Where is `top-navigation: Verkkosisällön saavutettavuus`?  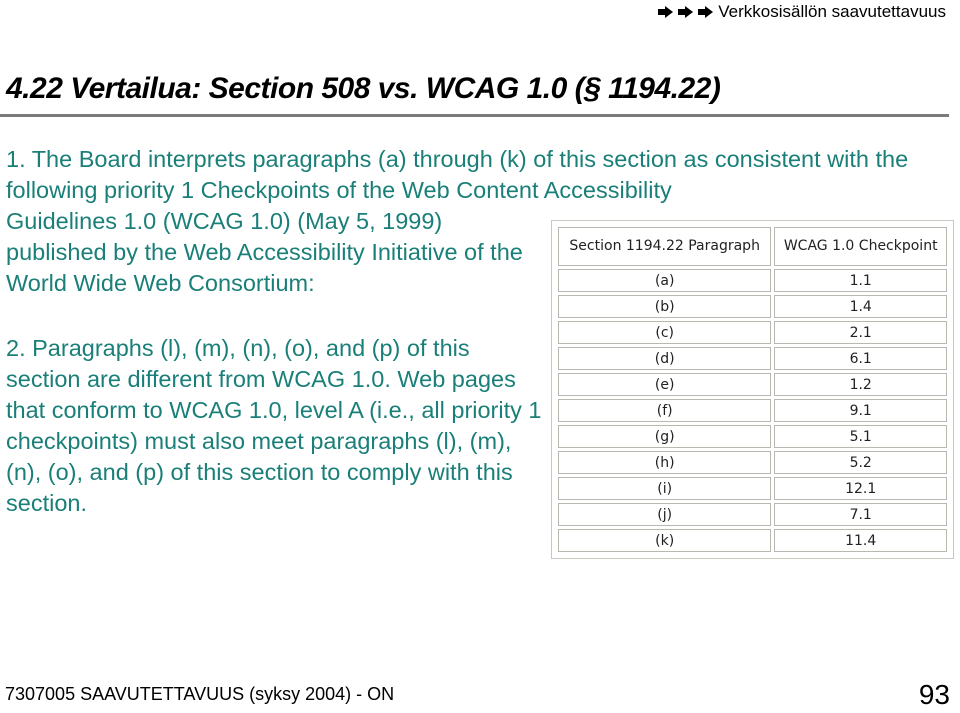 top-navigation: Verkkosisällön saavutettavuus is located at coordinates (802, 12).